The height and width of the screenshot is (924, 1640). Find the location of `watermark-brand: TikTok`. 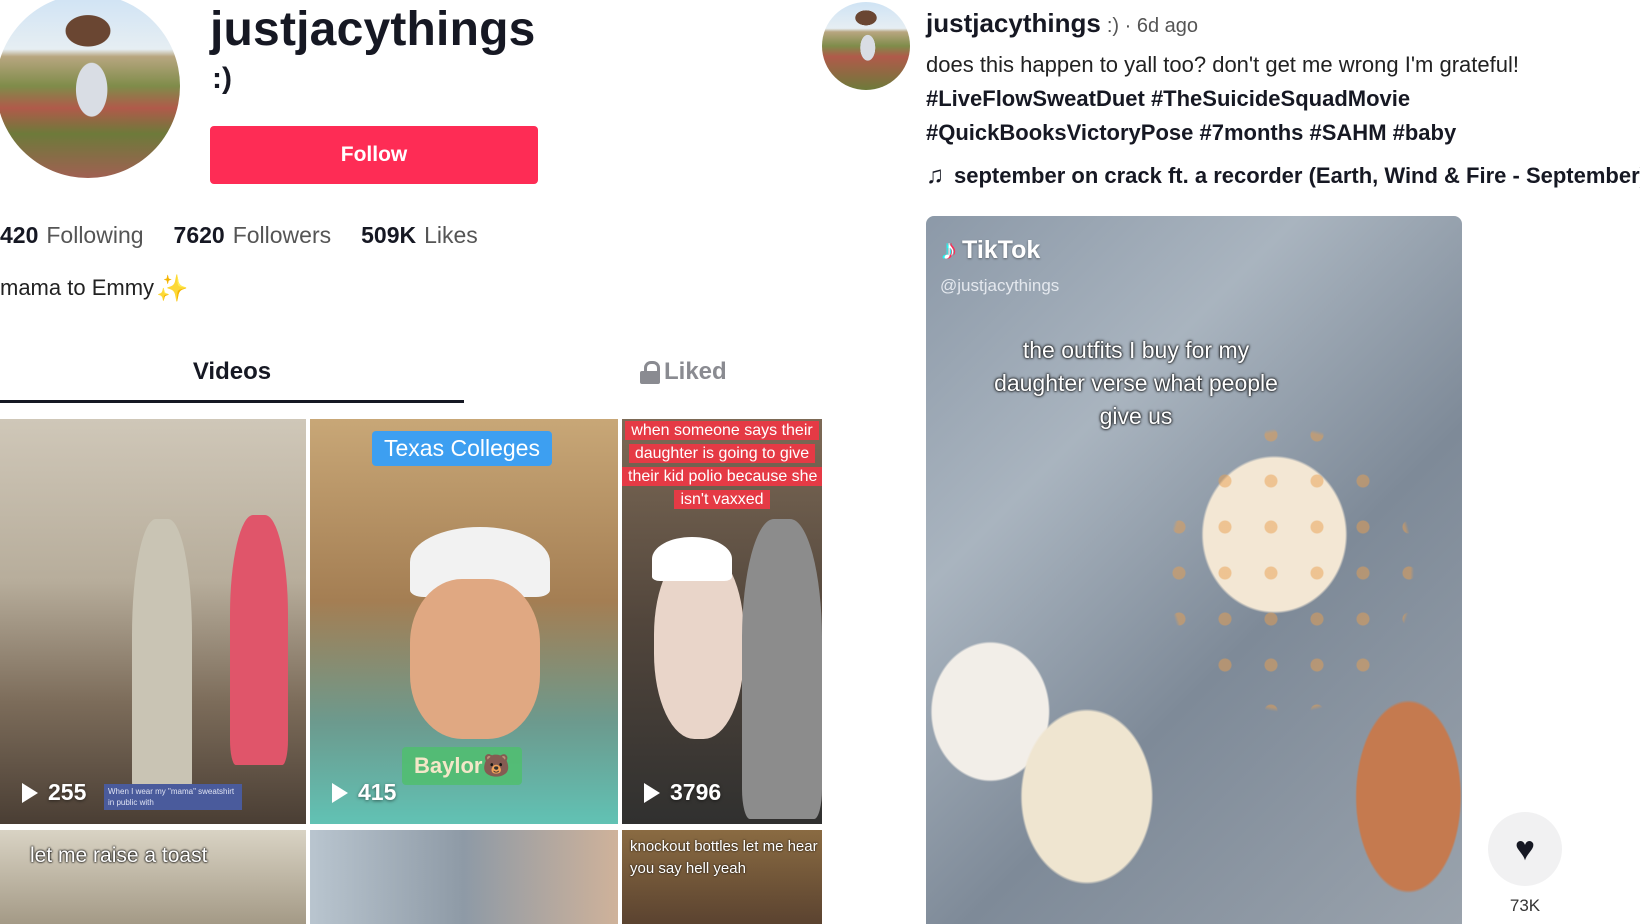

watermark-brand: TikTok is located at coordinates (1001, 249).